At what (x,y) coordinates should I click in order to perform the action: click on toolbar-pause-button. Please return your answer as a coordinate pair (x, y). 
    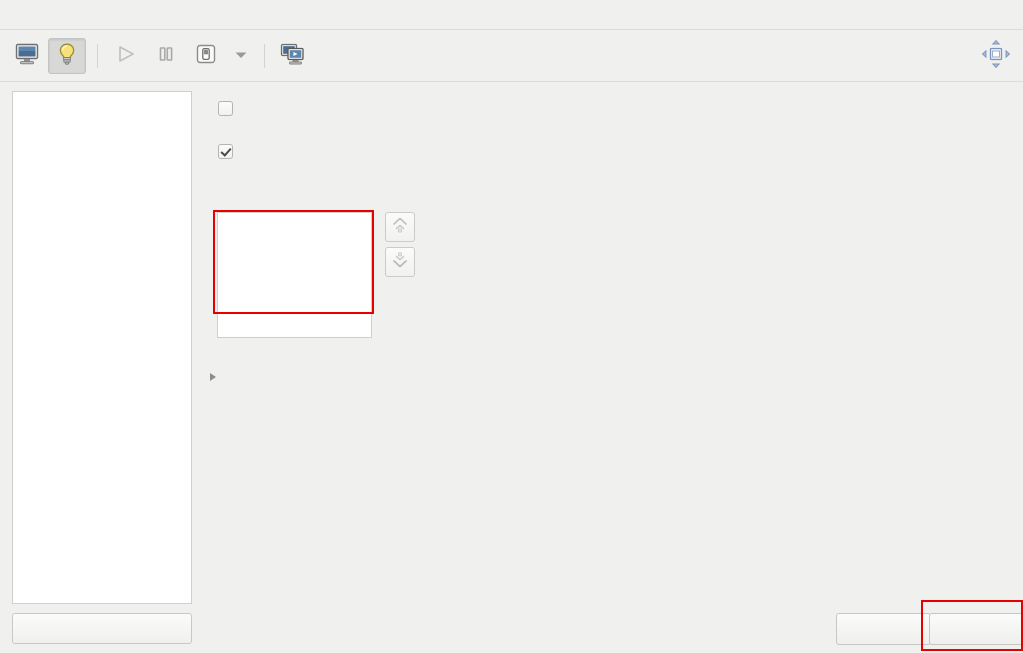
    Looking at the image, I should click on (166, 56).